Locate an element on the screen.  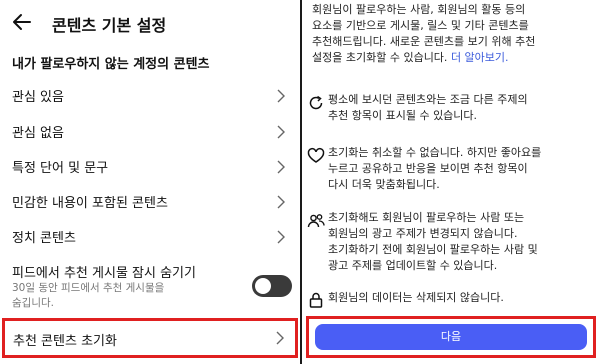
info-line: 평소에 보시던 콘텐츠와는 조금 다른 주제의 is located at coordinates (428, 99).